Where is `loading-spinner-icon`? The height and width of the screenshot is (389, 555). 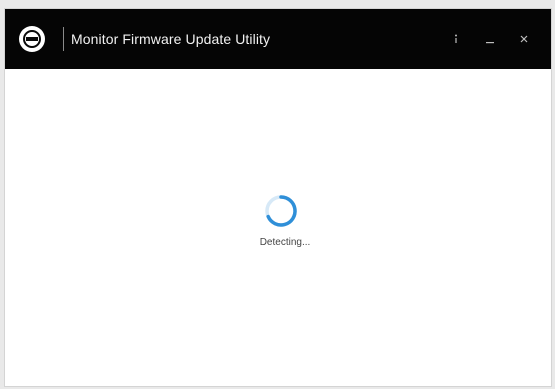 loading-spinner-icon is located at coordinates (281, 211).